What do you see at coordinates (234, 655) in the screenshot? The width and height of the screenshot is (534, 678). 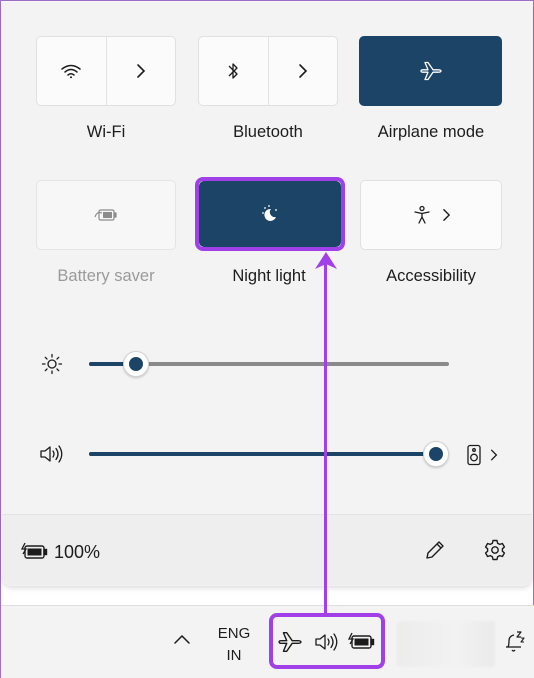 I see `language-line-2: IN` at bounding box center [234, 655].